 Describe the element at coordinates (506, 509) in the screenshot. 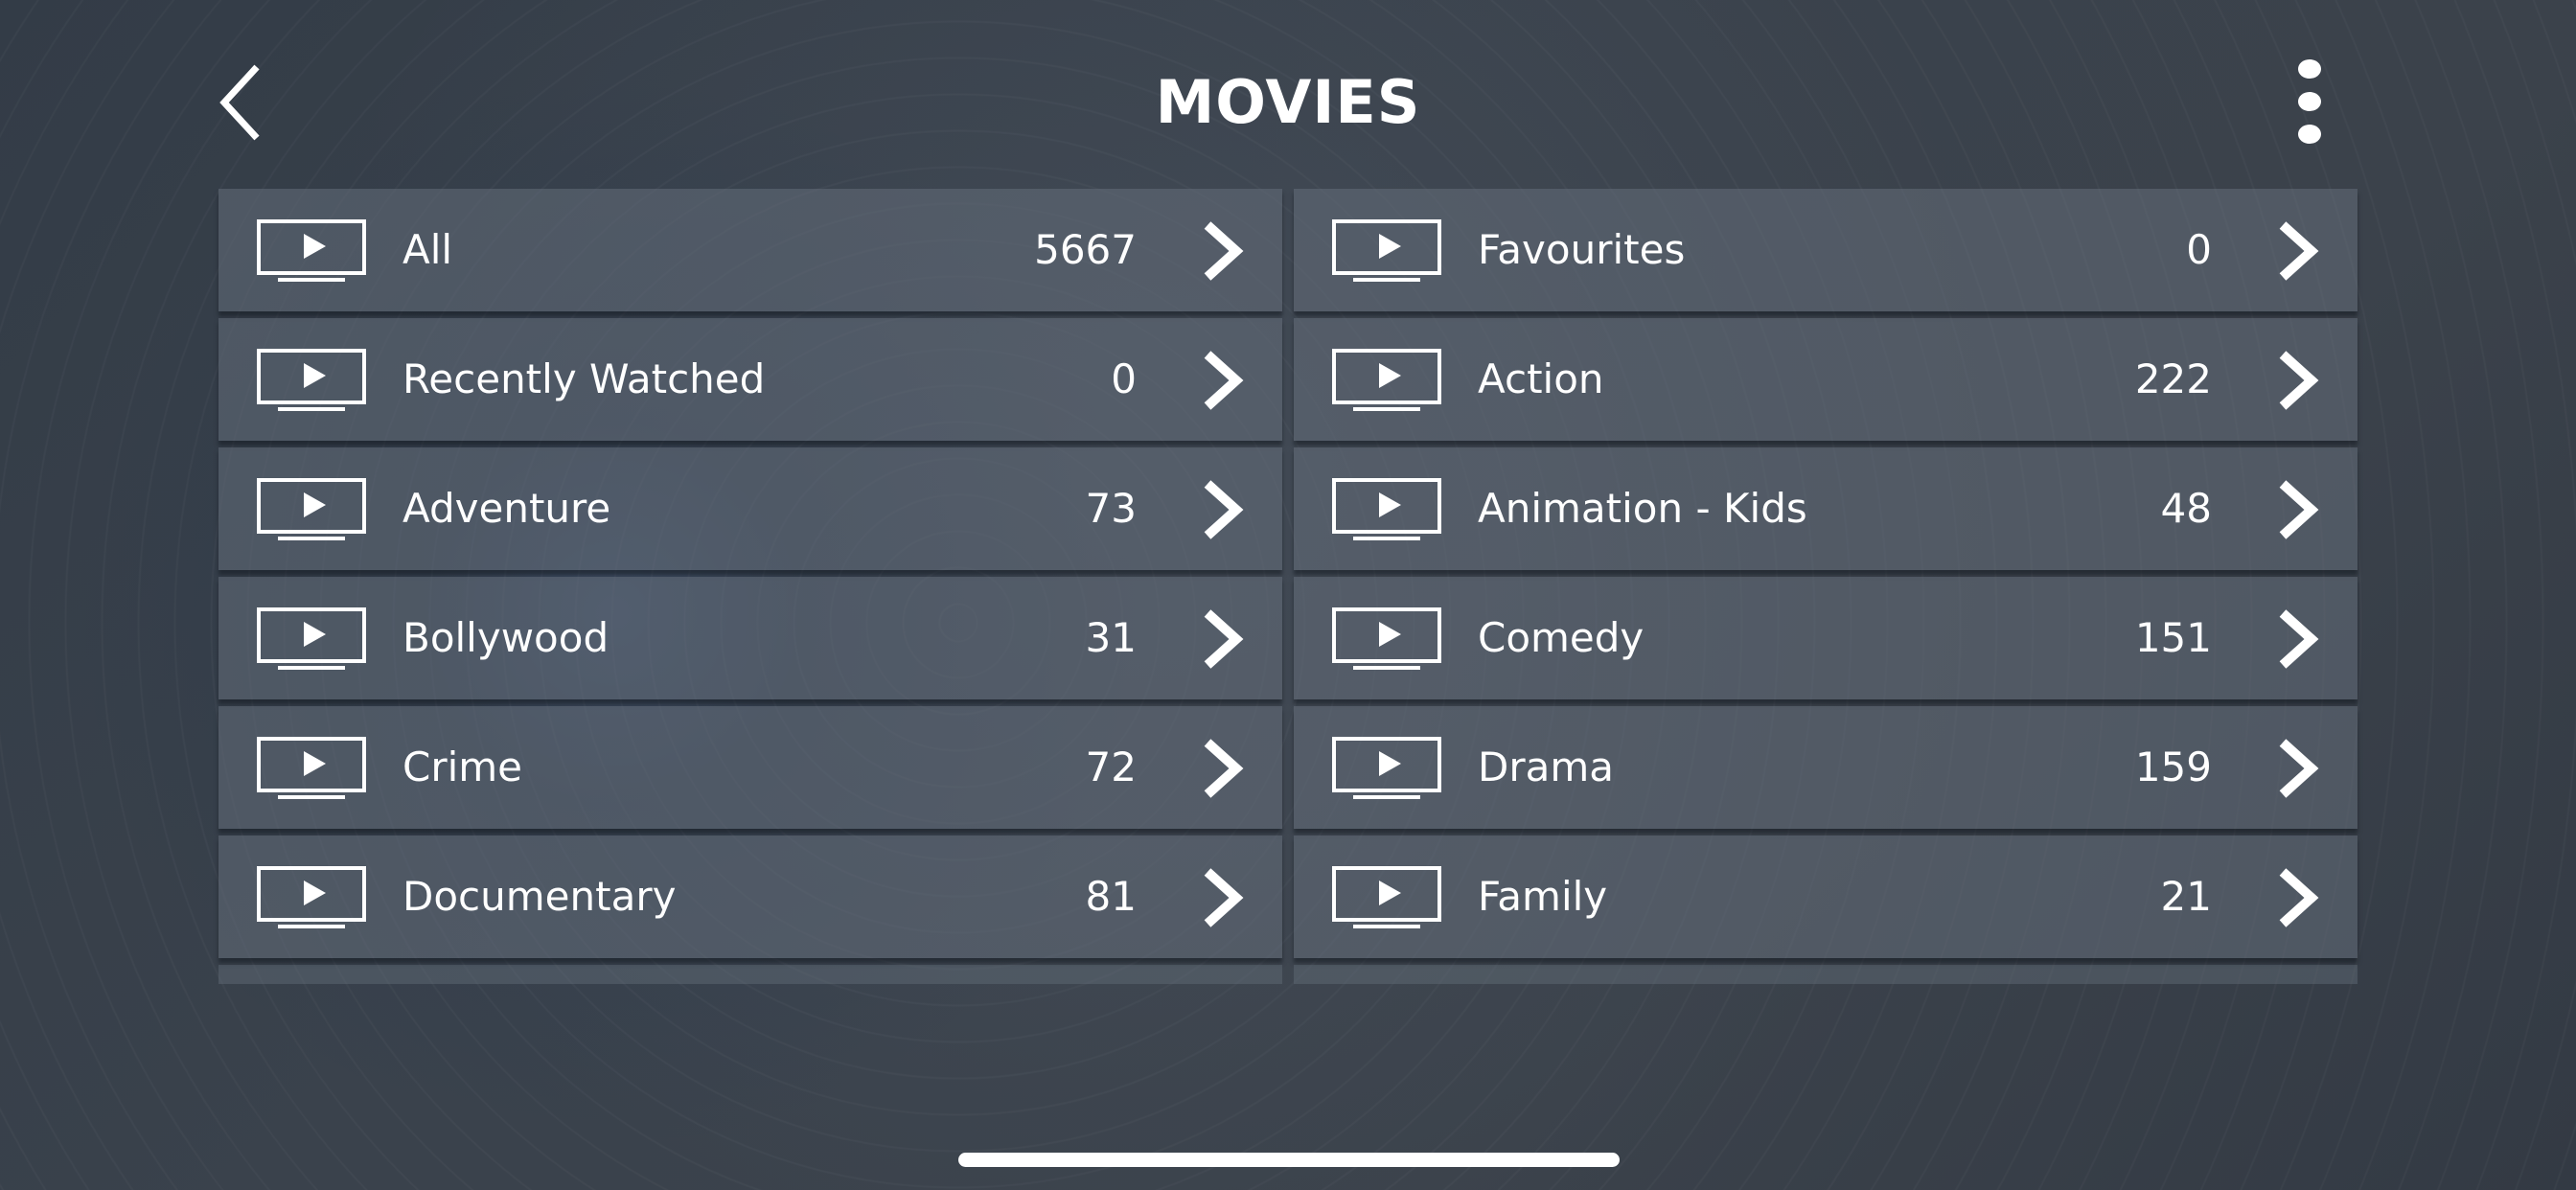

I see `category-label: Adventure` at that location.